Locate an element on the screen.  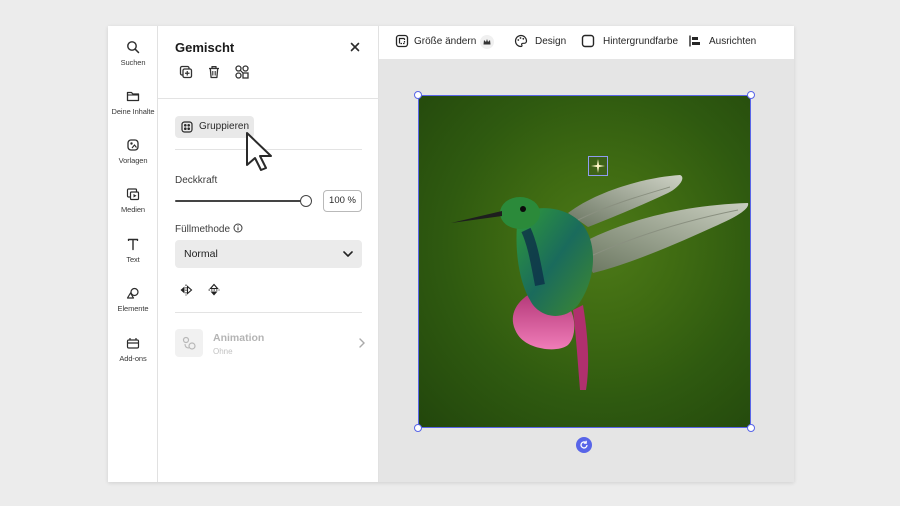
sparkle-icon is located at coordinates (598, 166).